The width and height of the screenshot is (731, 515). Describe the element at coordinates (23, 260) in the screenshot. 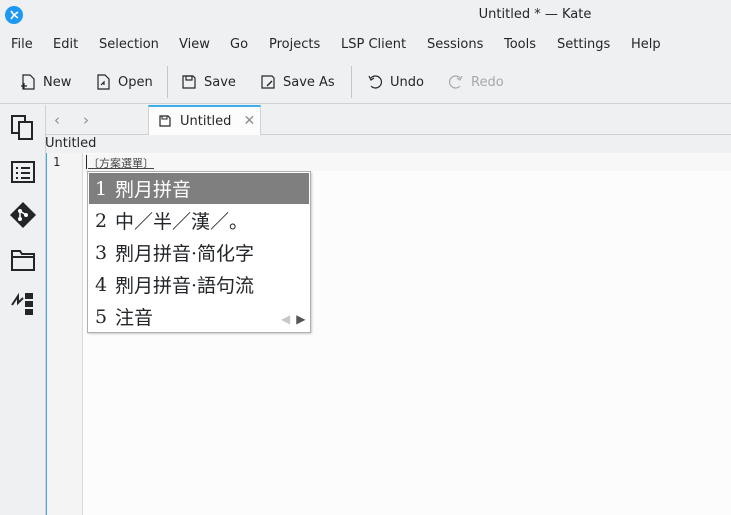

I see `filesystem-browser-icon` at that location.